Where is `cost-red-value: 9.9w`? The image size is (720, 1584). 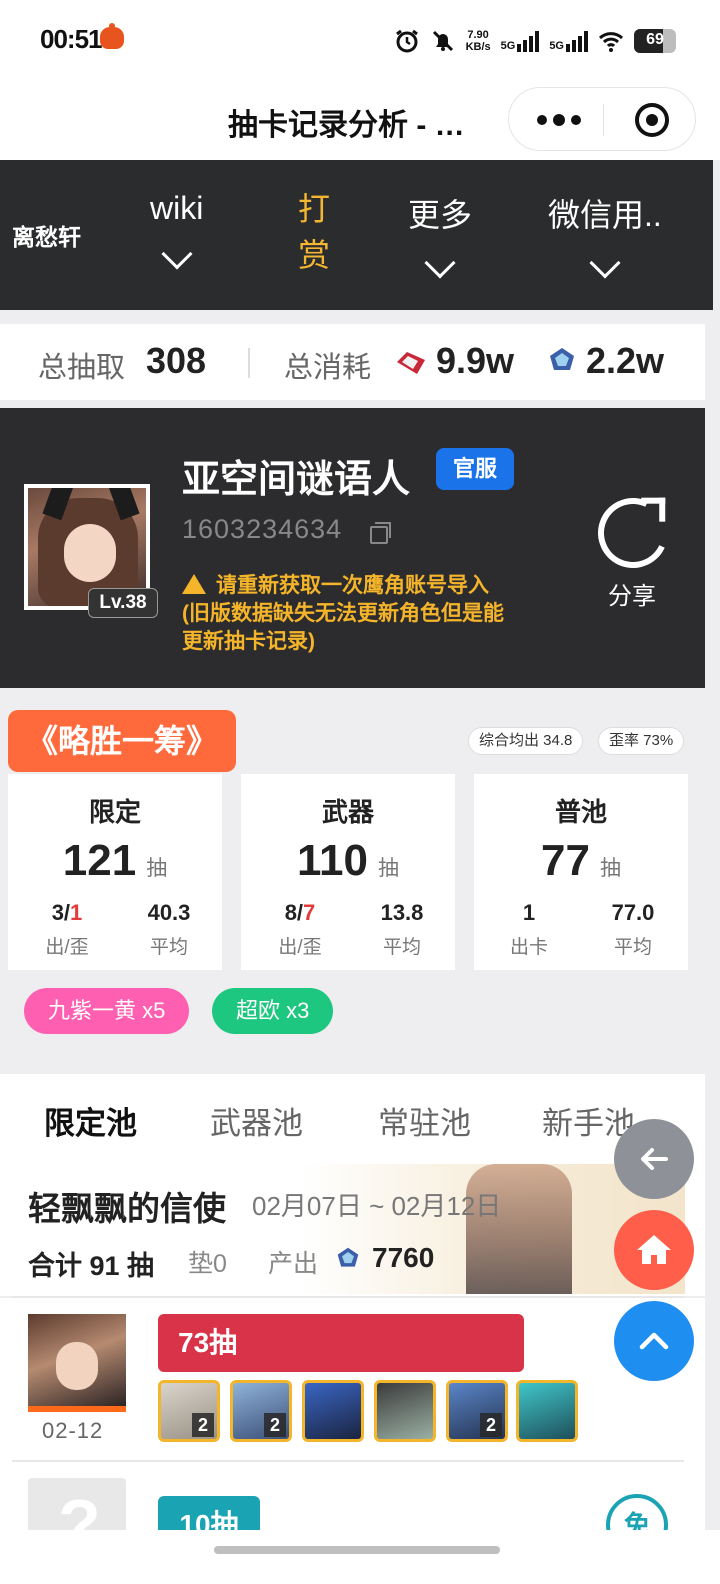
cost-red-value: 9.9w is located at coordinates (475, 360).